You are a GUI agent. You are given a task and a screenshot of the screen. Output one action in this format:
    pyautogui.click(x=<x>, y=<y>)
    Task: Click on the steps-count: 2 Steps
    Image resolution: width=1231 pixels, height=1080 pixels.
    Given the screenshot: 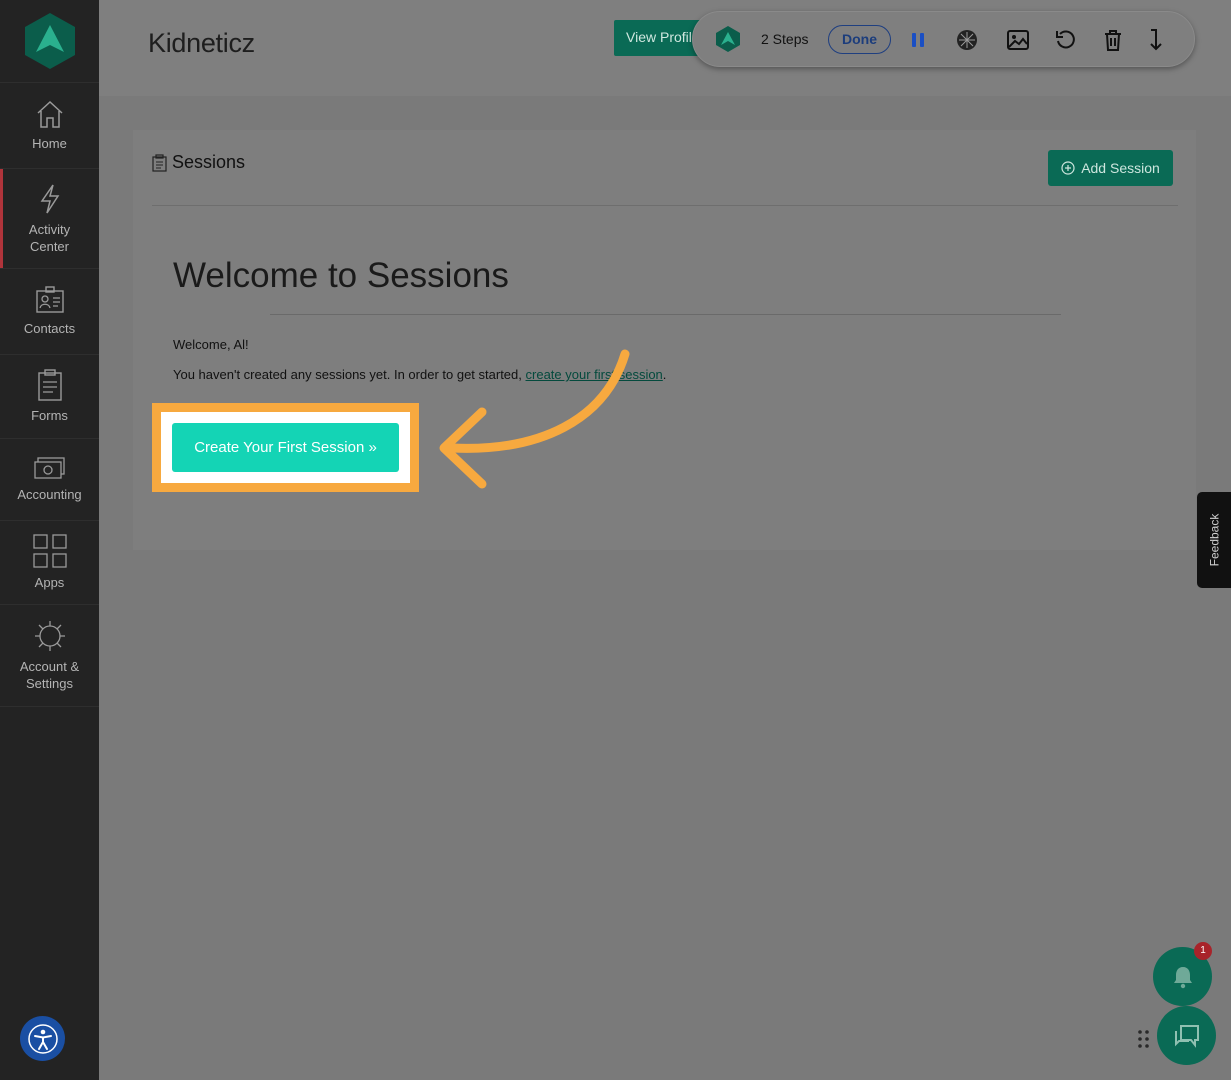 What is the action you would take?
    pyautogui.click(x=785, y=39)
    